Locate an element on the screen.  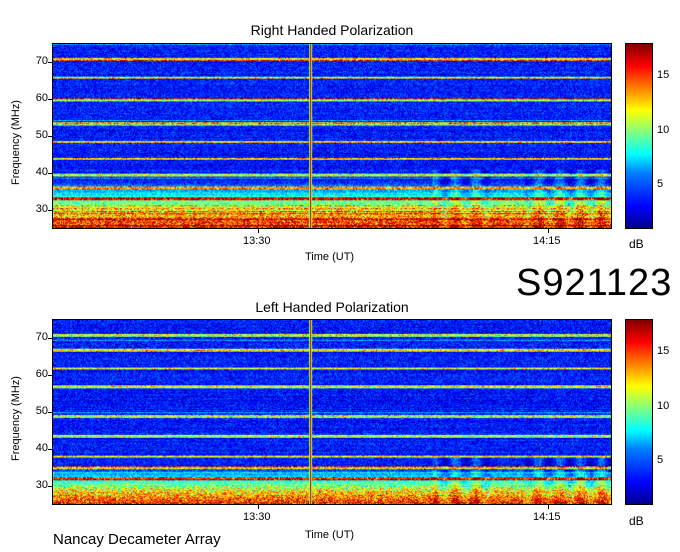
x-axis-label-bottom: Time (UT) is located at coordinates (330, 535).